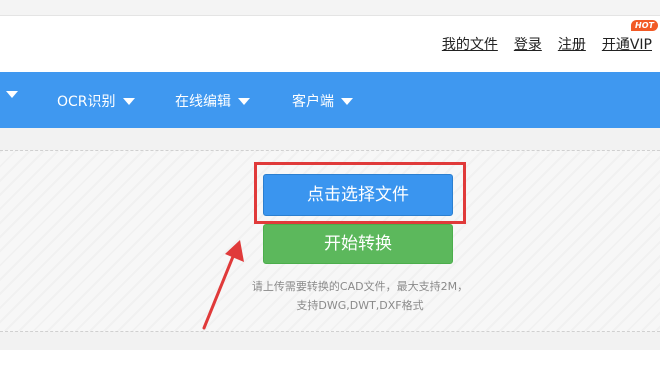 This screenshot has height=378, width=660. I want to click on vip-wrap: 开通VIP HOT, so click(630, 37).